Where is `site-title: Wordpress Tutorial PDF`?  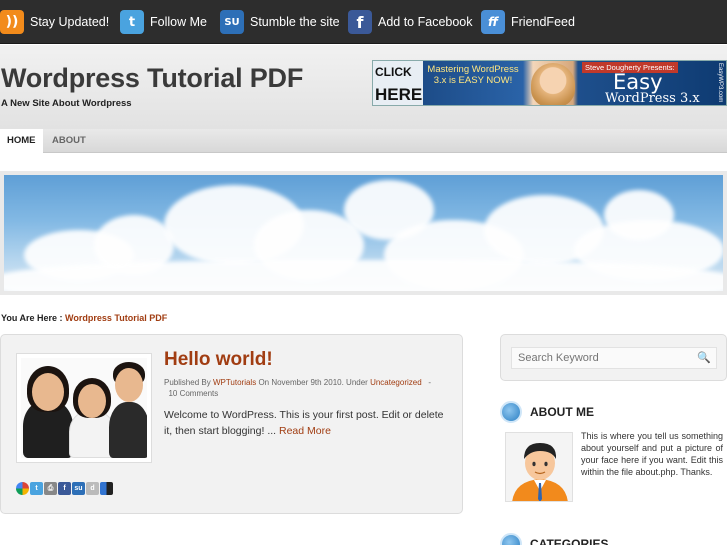 site-title: Wordpress Tutorial PDF is located at coordinates (152, 78).